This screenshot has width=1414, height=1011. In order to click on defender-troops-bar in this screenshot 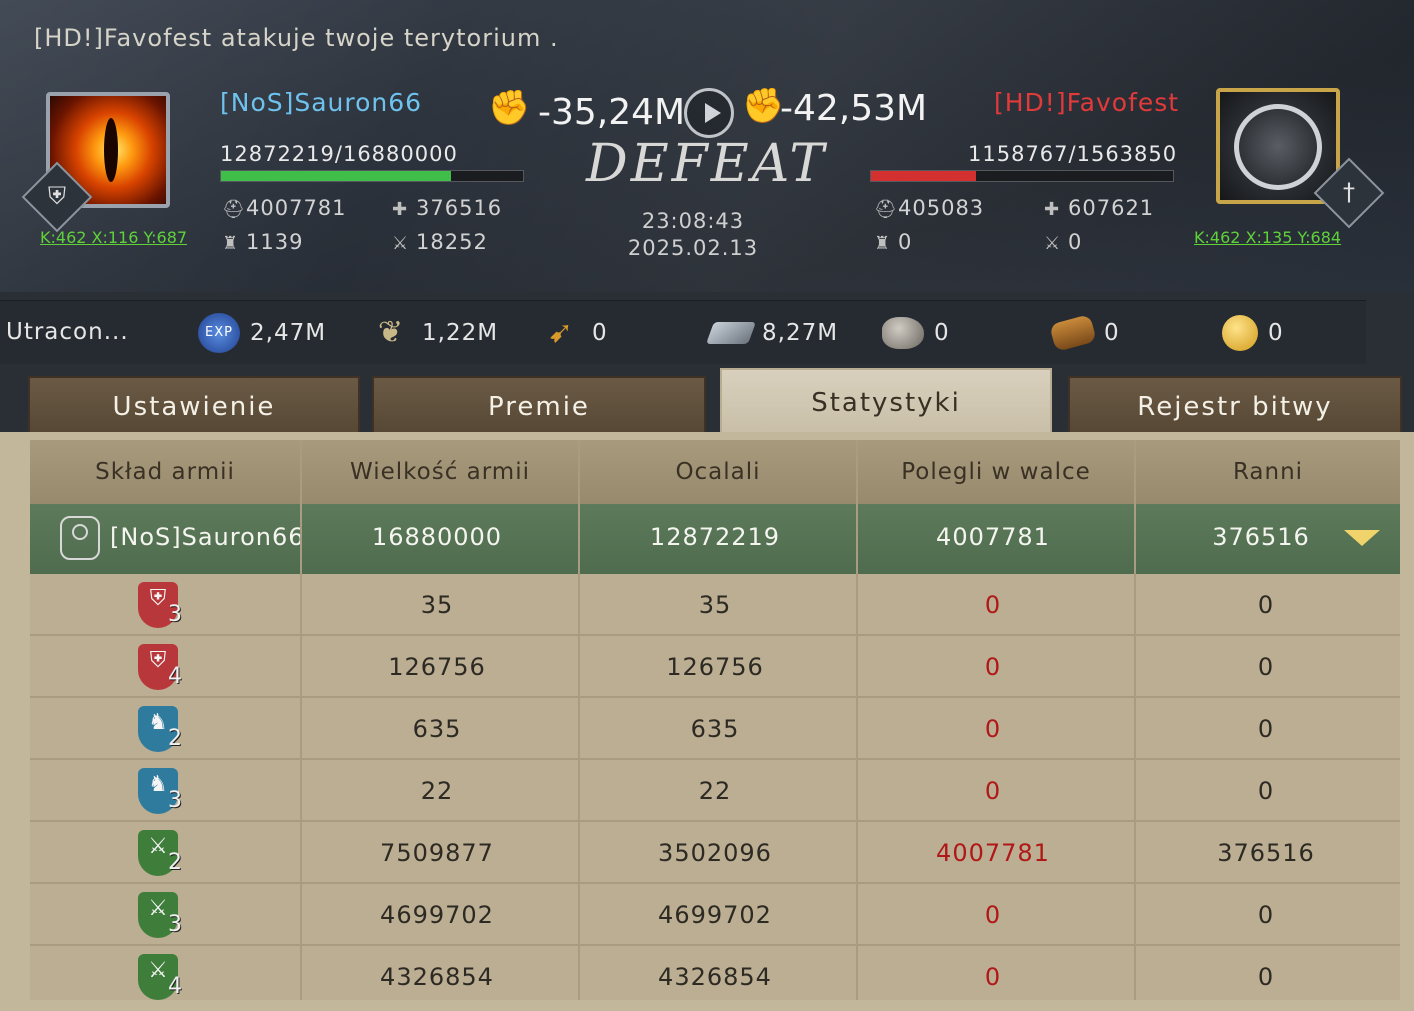, I will do `click(1022, 176)`.